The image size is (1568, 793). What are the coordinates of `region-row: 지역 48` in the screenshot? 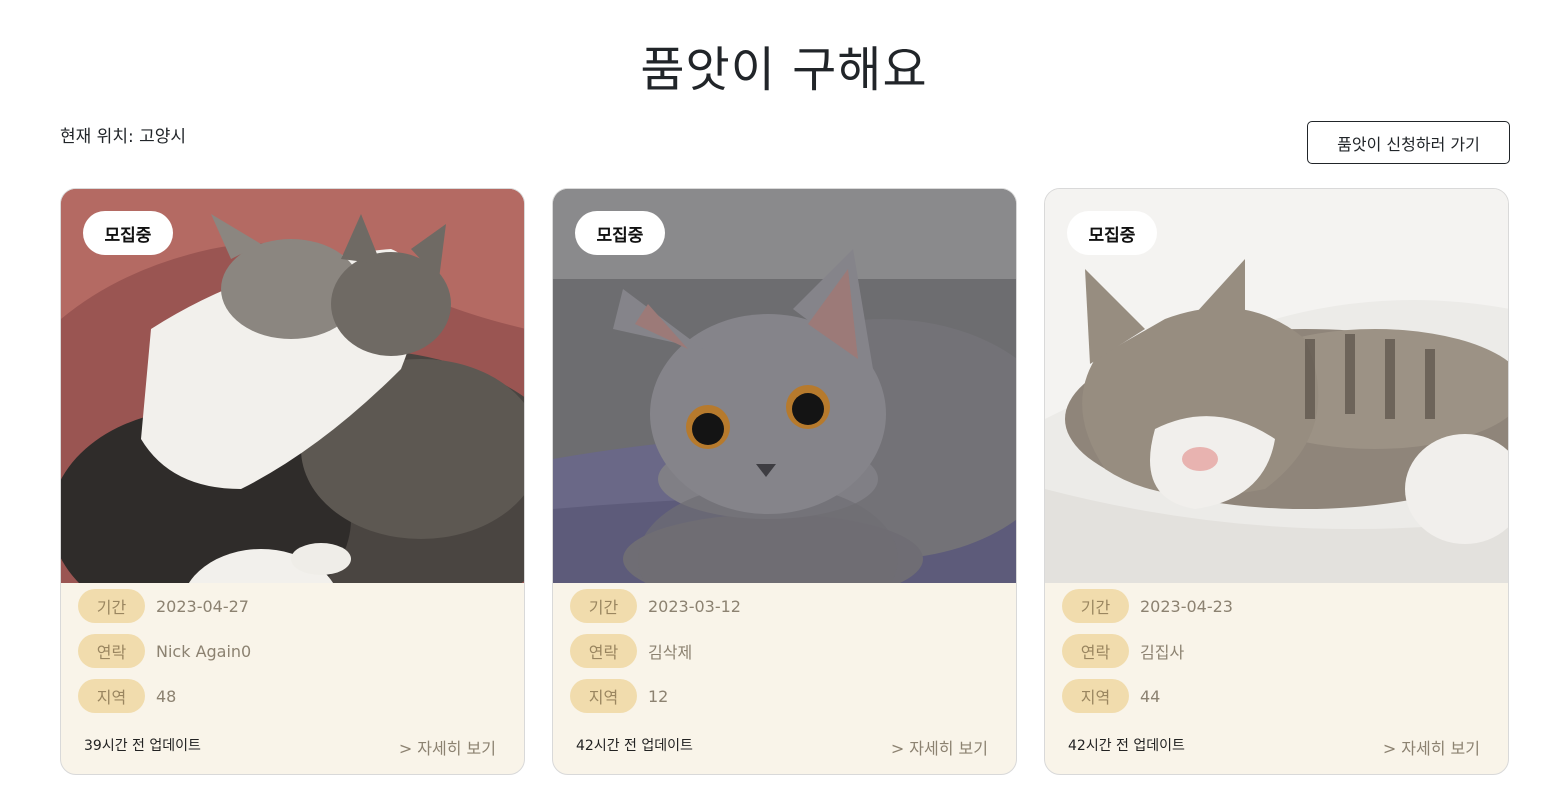 It's located at (127, 696).